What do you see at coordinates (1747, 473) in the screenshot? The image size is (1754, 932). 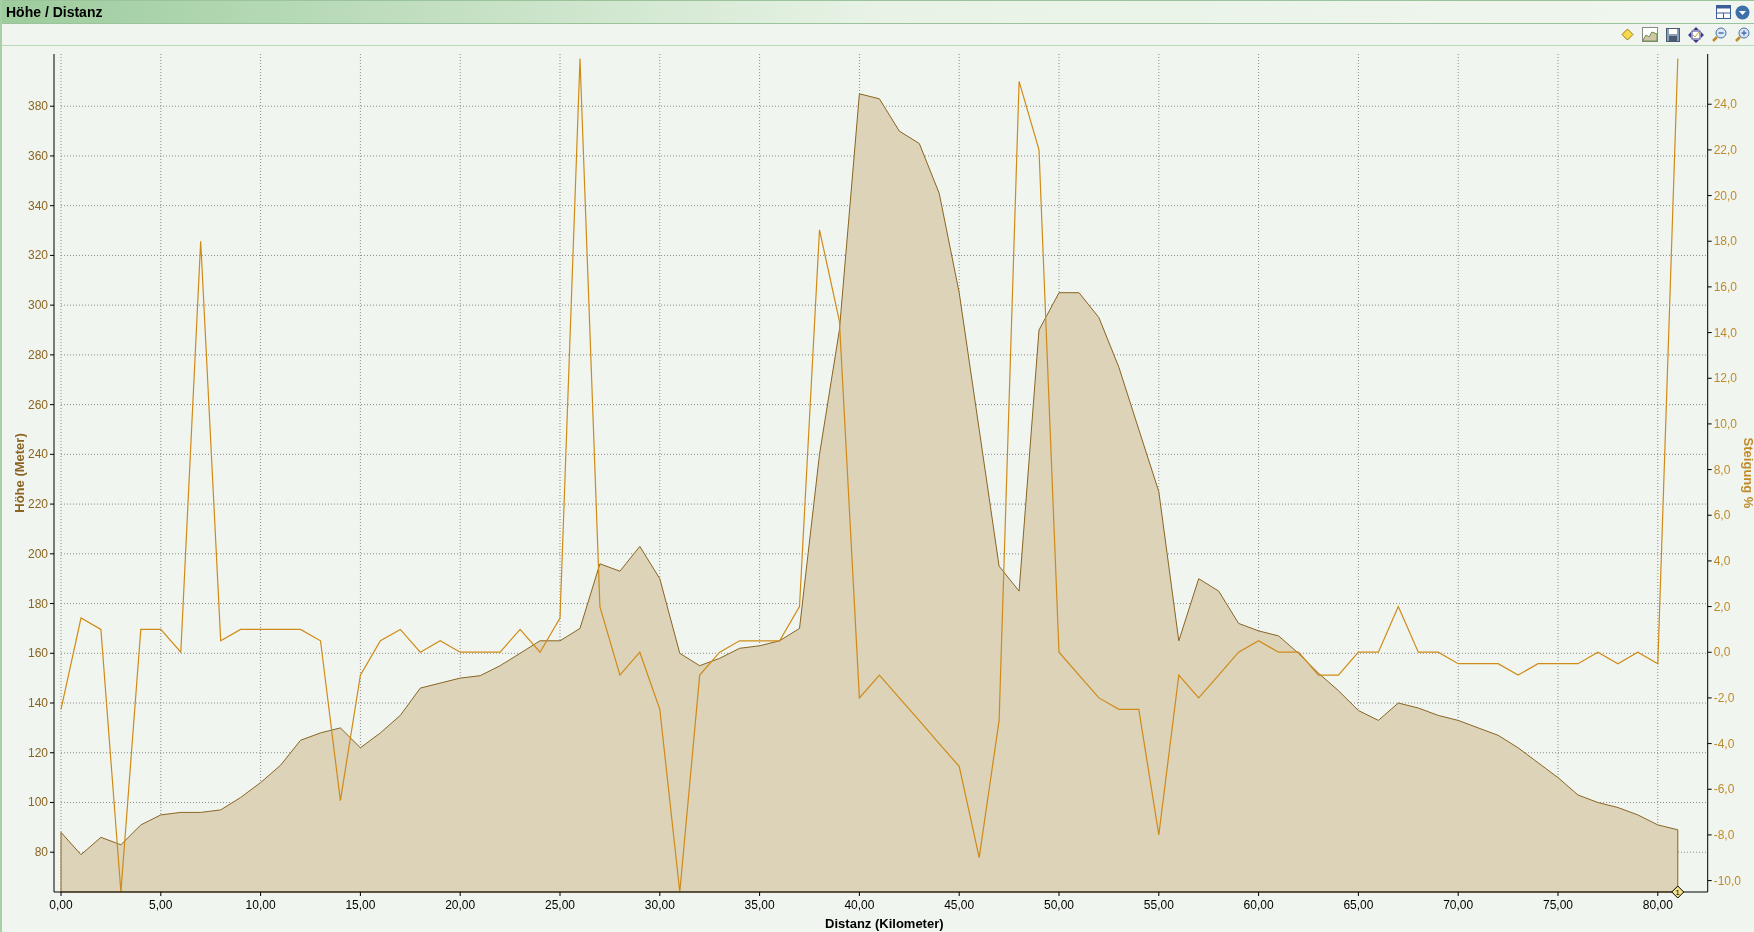 I see `axis-title: Steigung %` at bounding box center [1747, 473].